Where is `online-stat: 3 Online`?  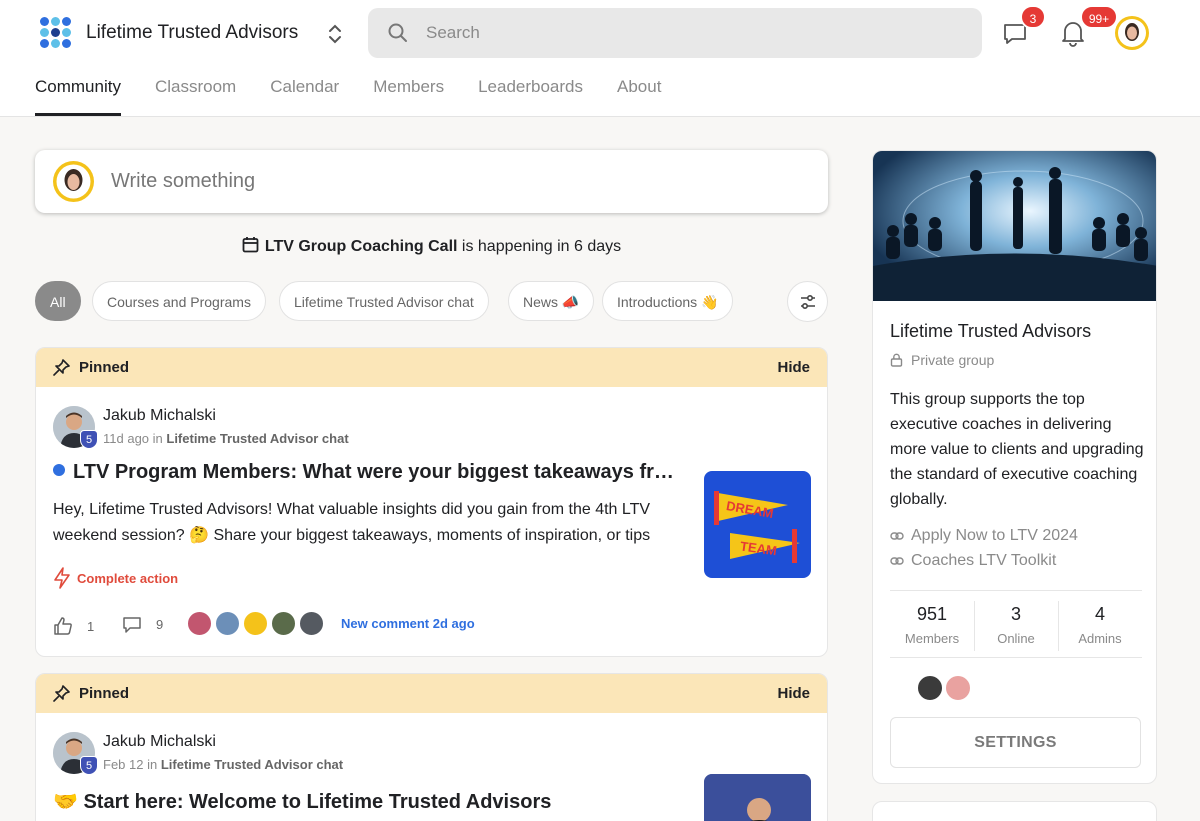
online-stat: 3 Online is located at coordinates (1016, 625).